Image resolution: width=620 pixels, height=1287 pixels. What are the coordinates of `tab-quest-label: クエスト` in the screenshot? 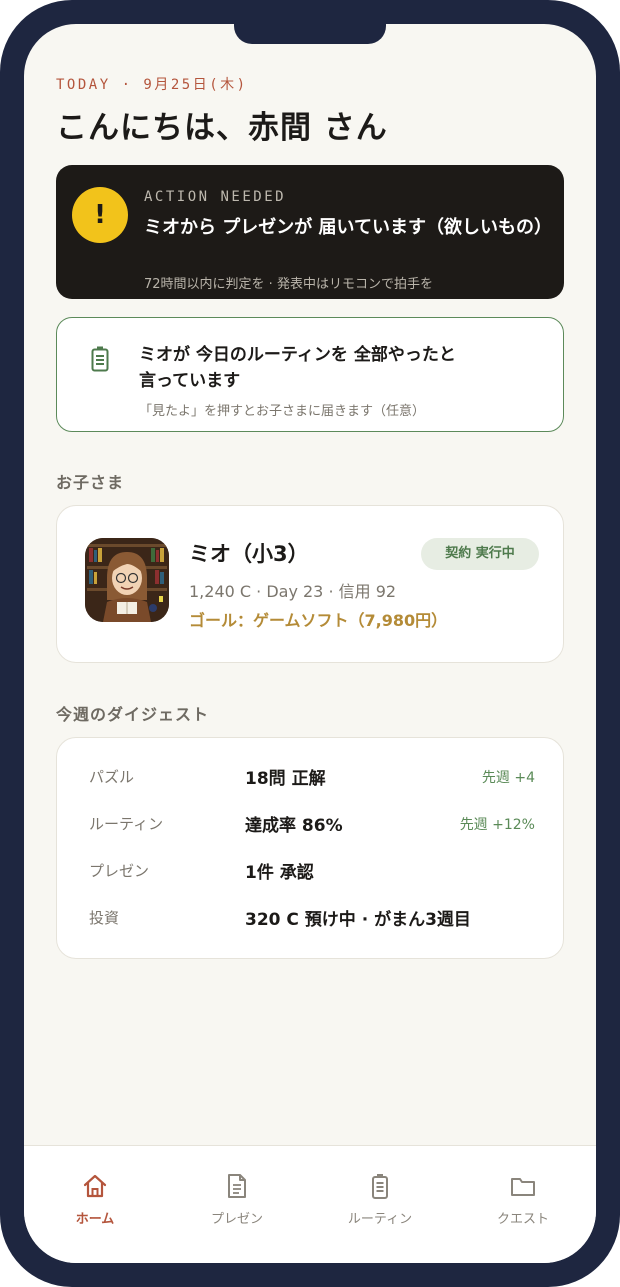 It's located at (522, 1219).